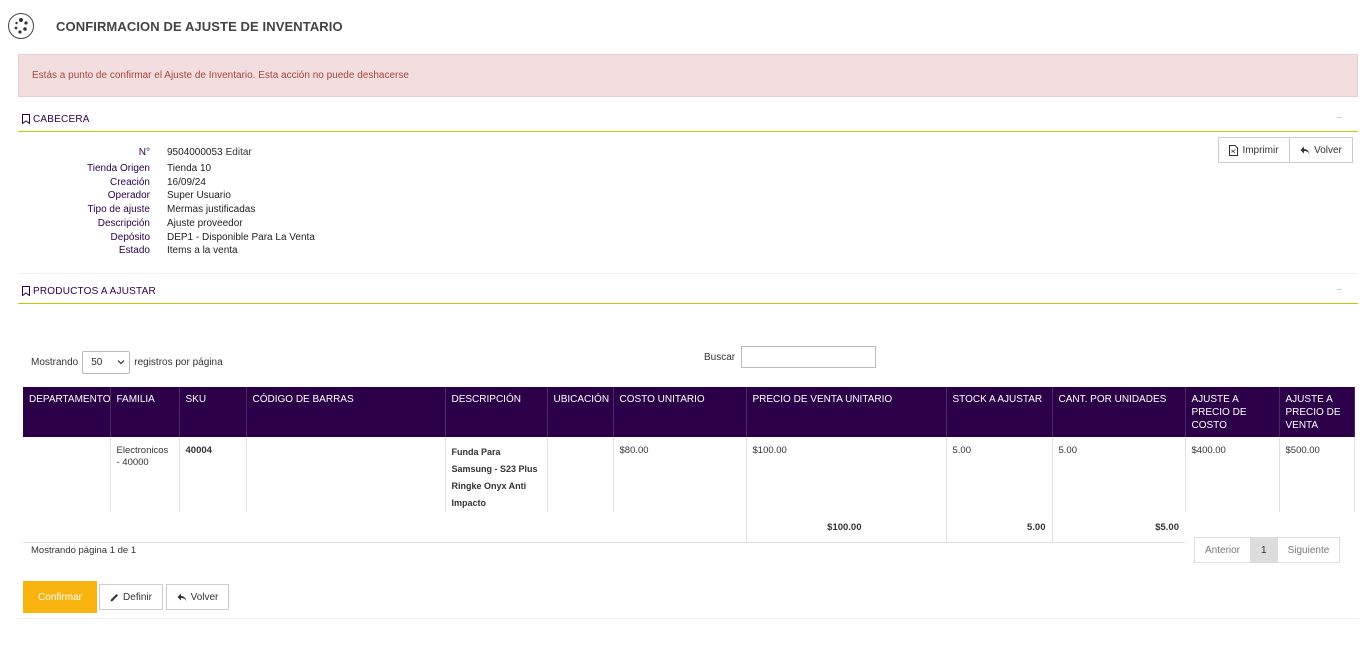  What do you see at coordinates (121, 363) in the screenshot?
I see `chevron-down-icon` at bounding box center [121, 363].